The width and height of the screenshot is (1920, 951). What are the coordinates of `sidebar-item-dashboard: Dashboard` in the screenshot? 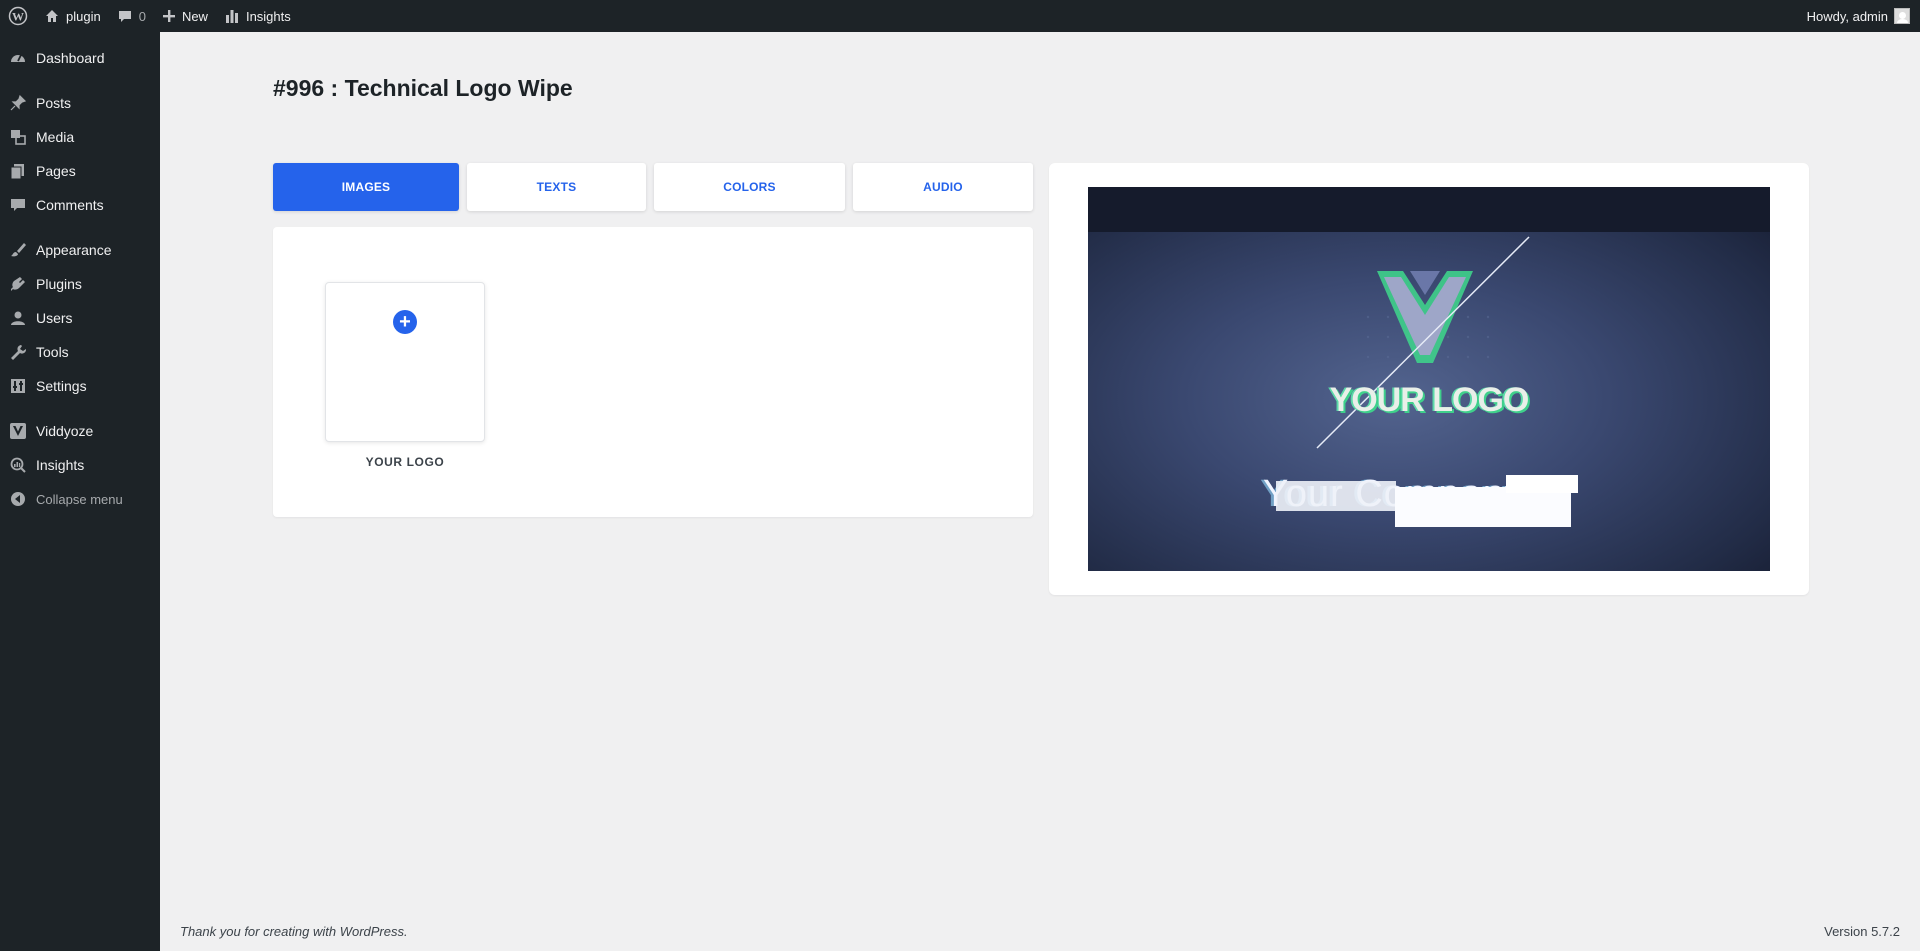 It's located at (80, 58).